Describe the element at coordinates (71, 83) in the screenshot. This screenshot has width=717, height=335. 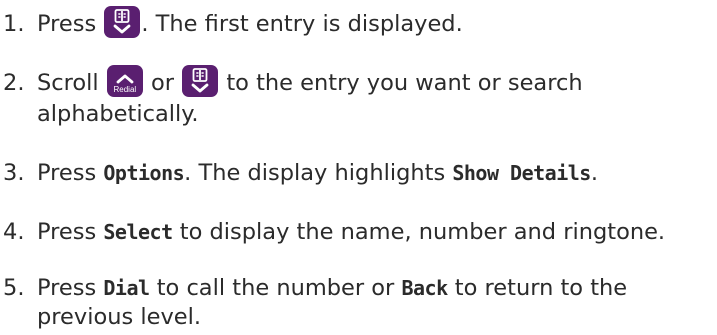
I see `step-text-part: Scroll` at that location.